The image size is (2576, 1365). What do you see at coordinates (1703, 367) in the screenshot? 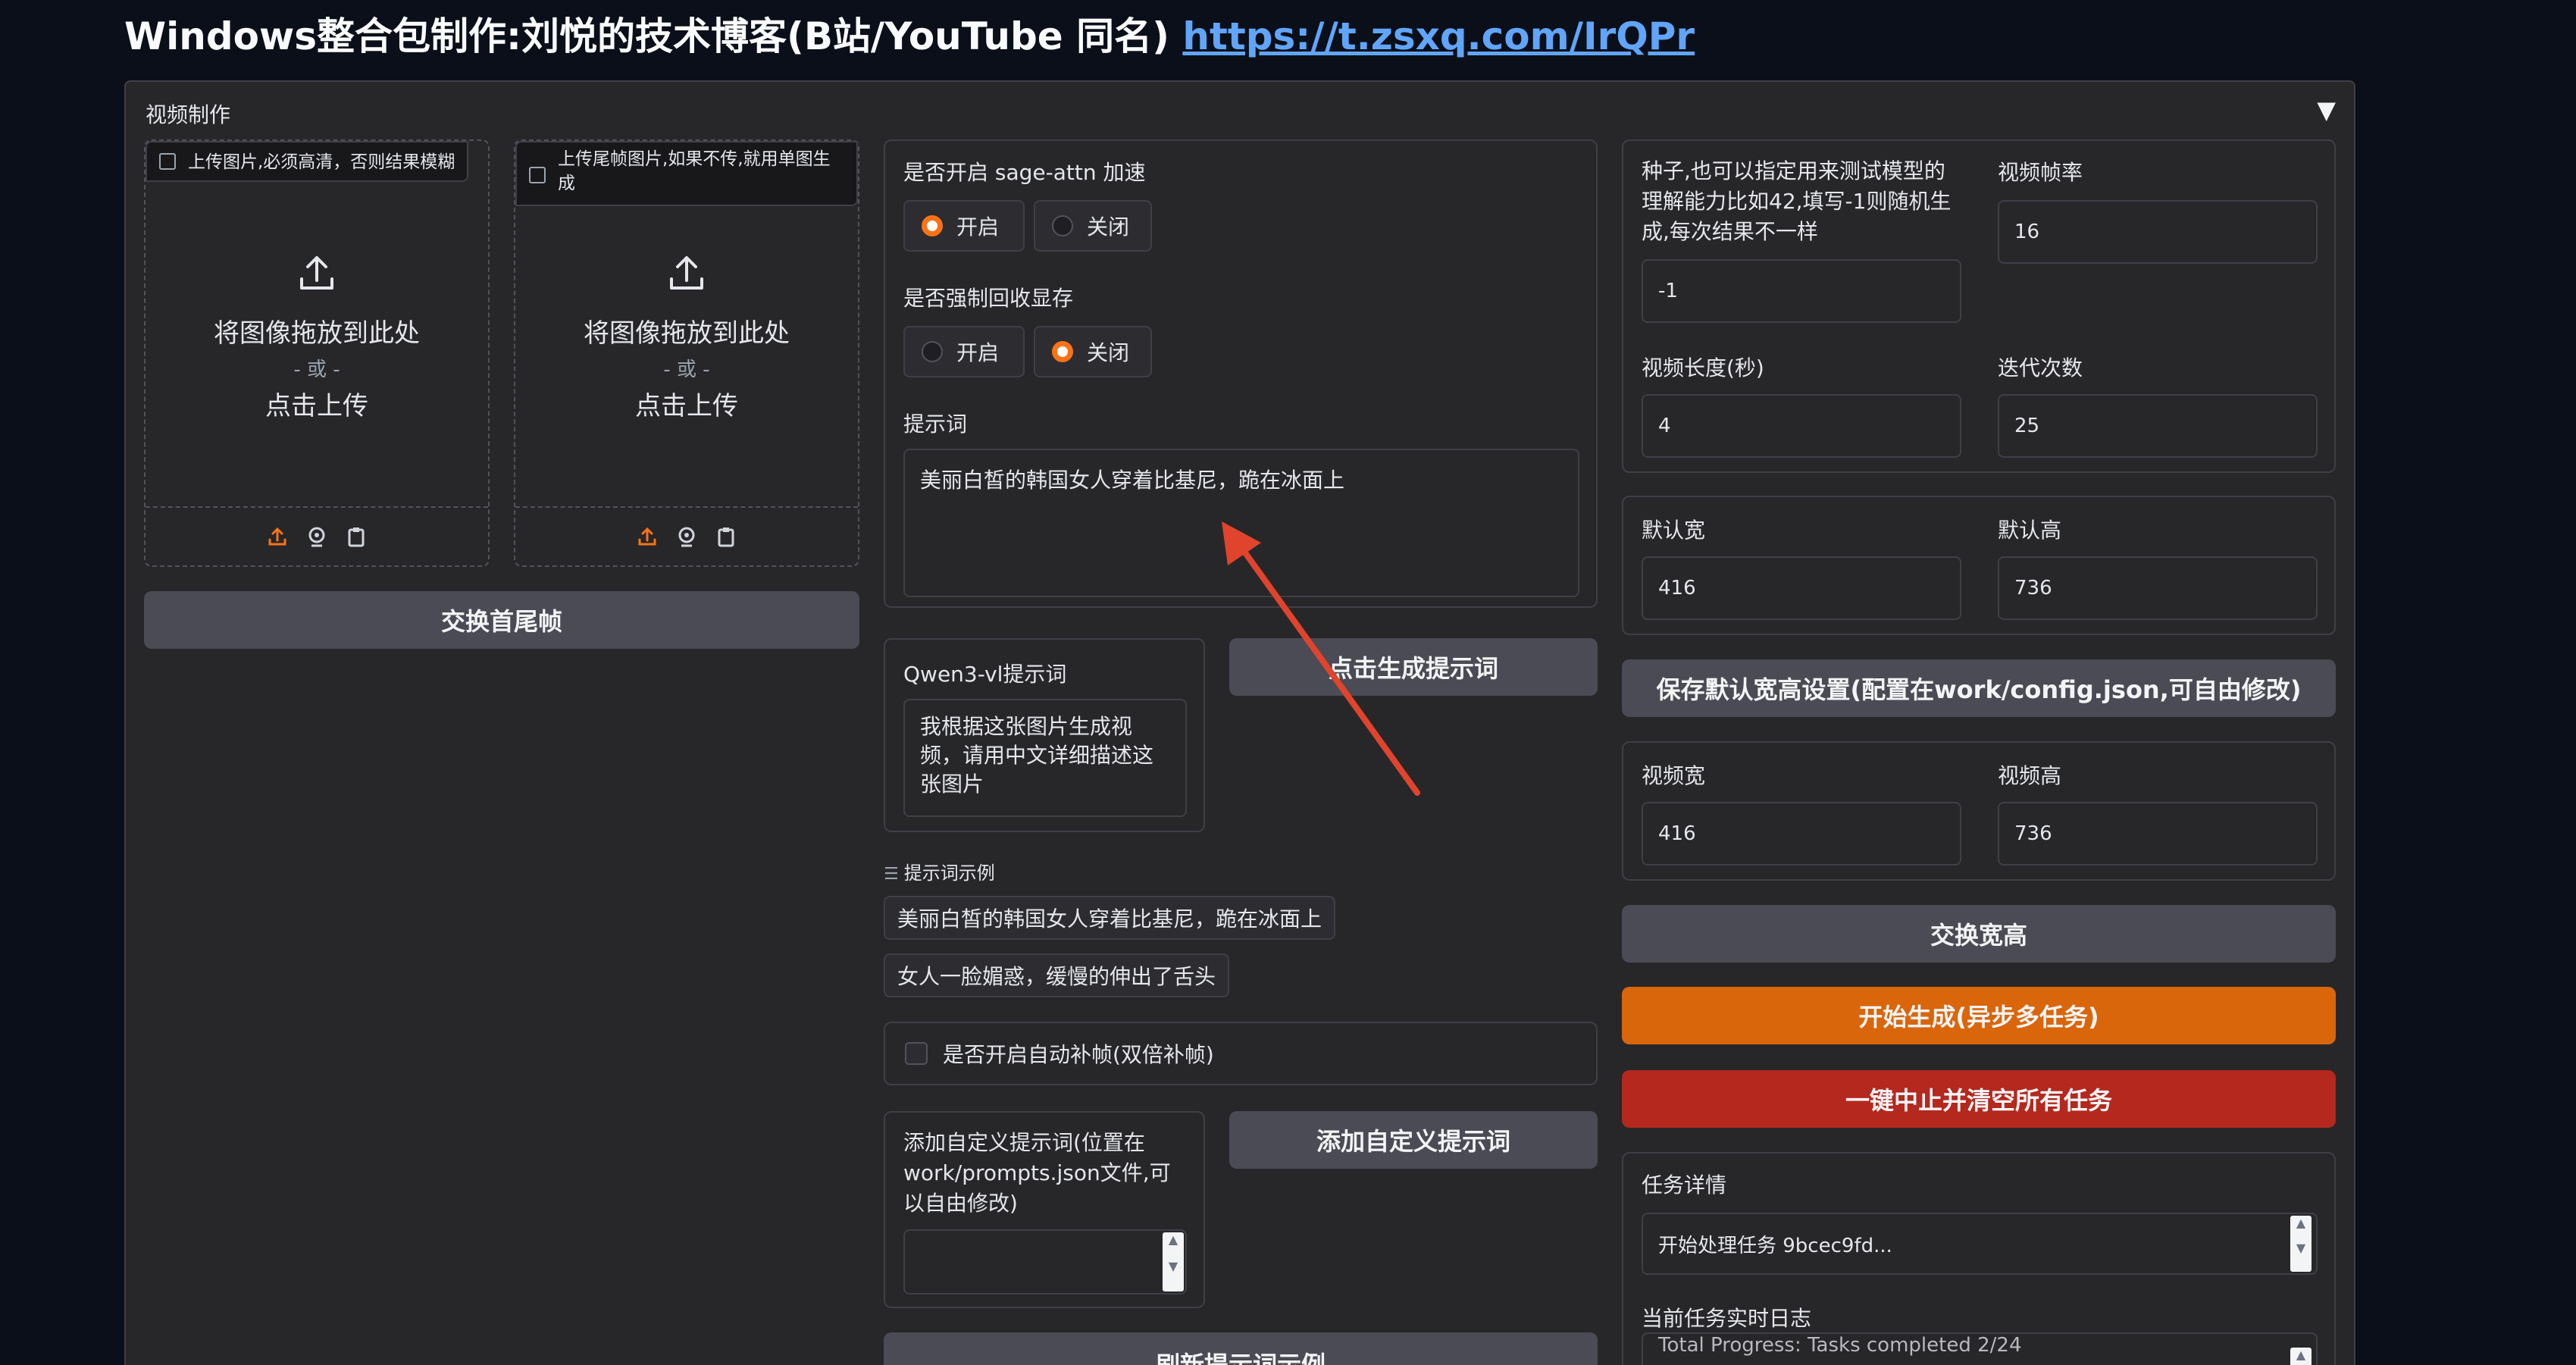
I see `length-label: 视频长度(秒)` at bounding box center [1703, 367].